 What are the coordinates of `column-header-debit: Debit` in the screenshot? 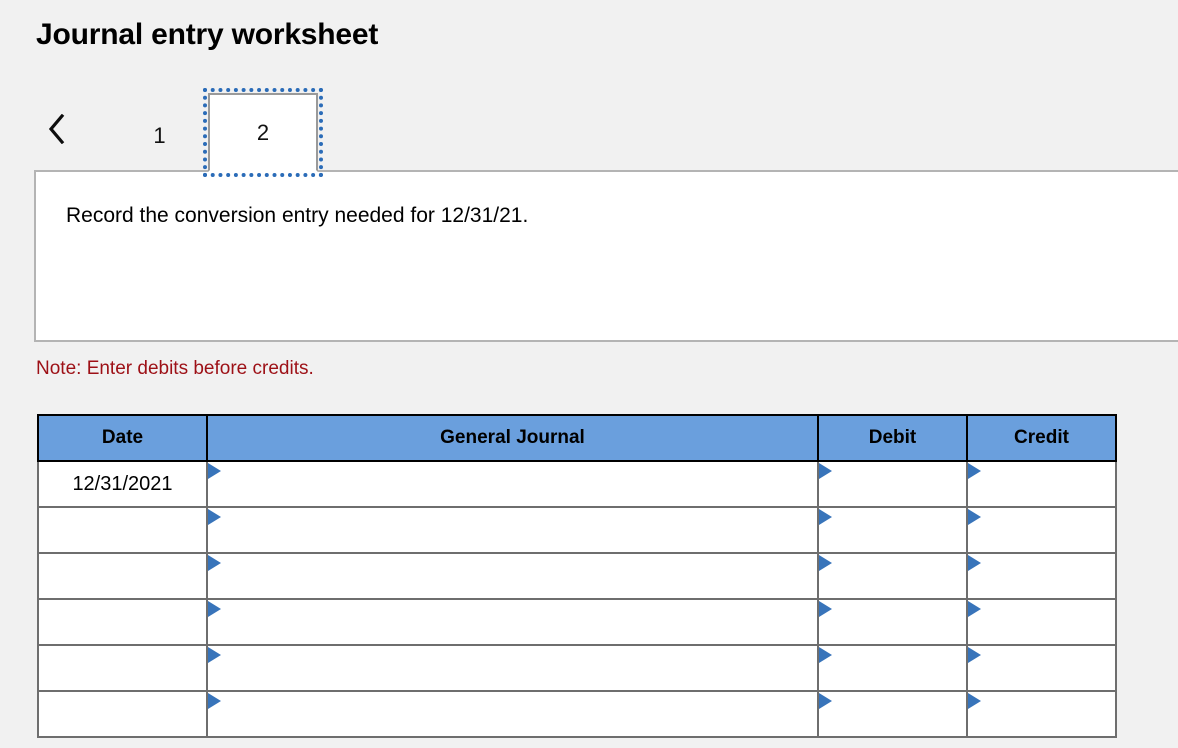 It's located at (892, 438).